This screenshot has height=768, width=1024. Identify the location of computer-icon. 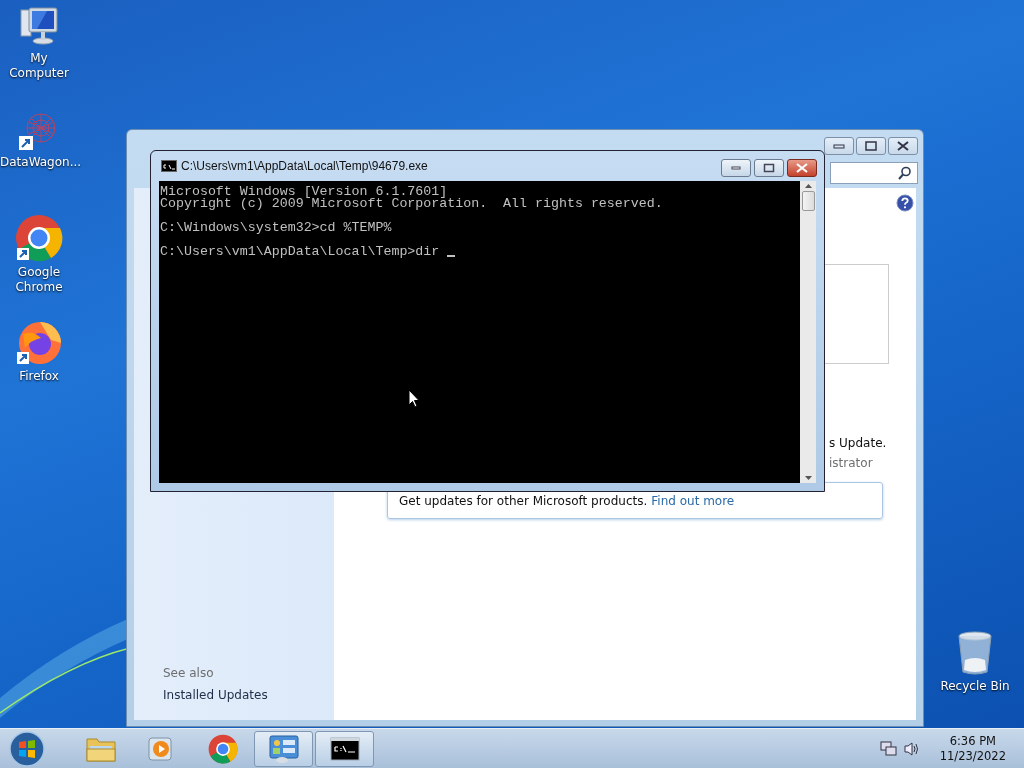
(39, 27).